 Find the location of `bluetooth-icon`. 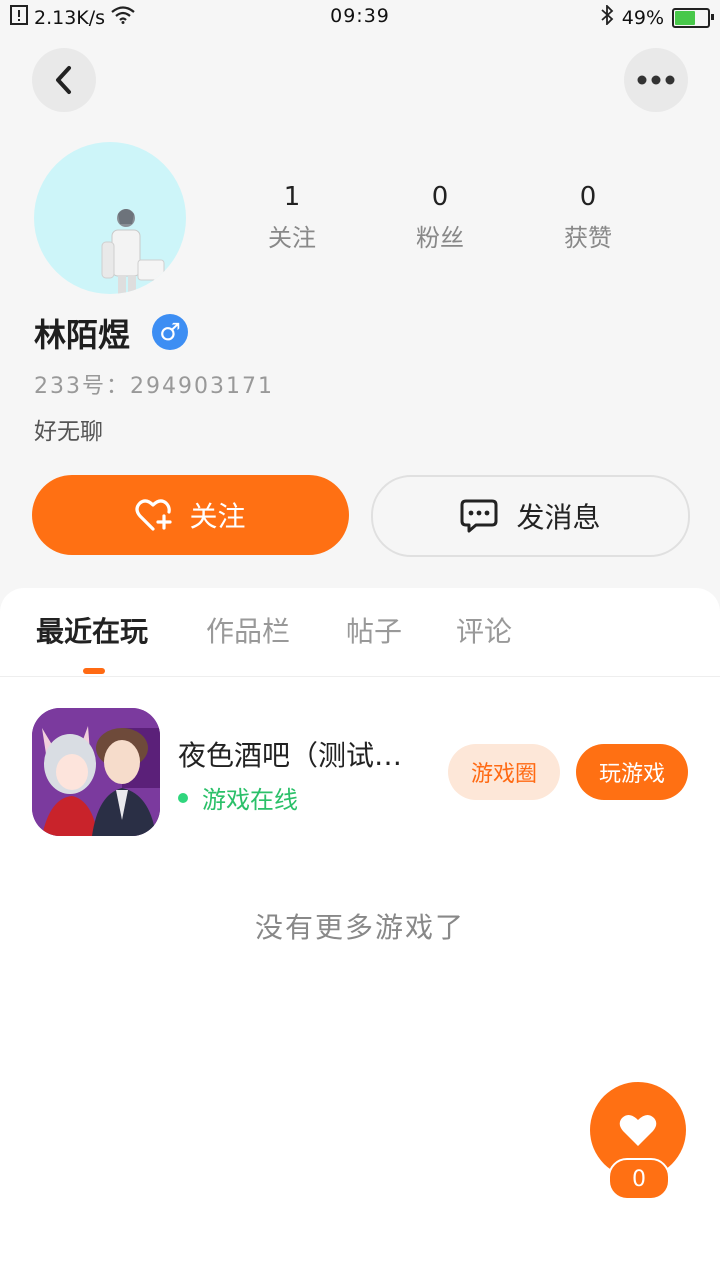

bluetooth-icon is located at coordinates (607, 16).